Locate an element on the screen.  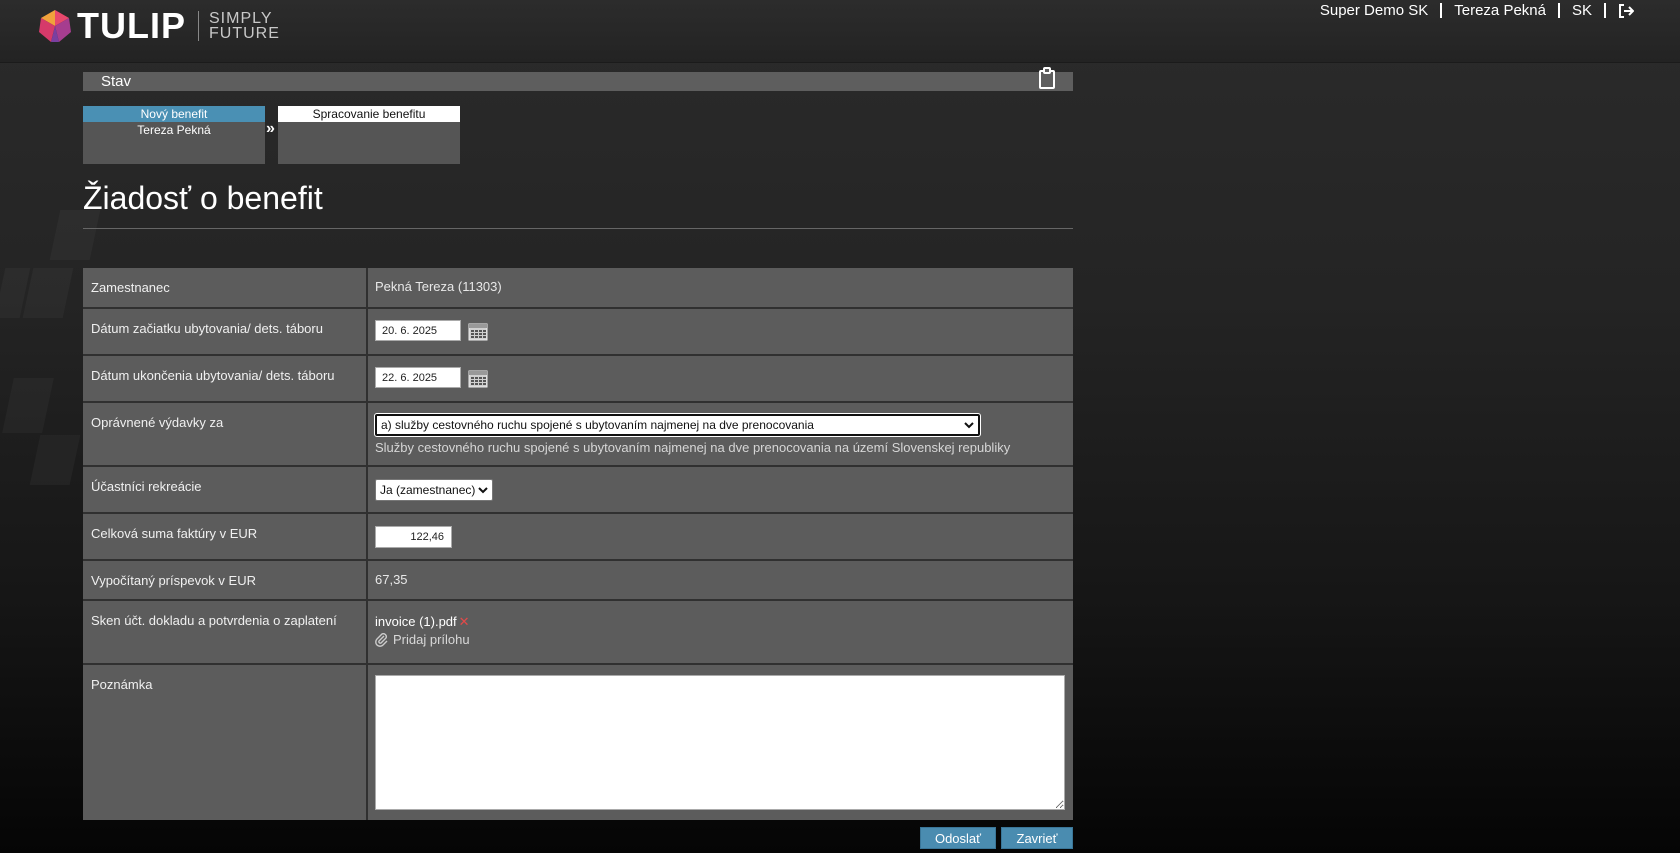
form-buttons: Odoslať Zavrieť is located at coordinates (996, 838).